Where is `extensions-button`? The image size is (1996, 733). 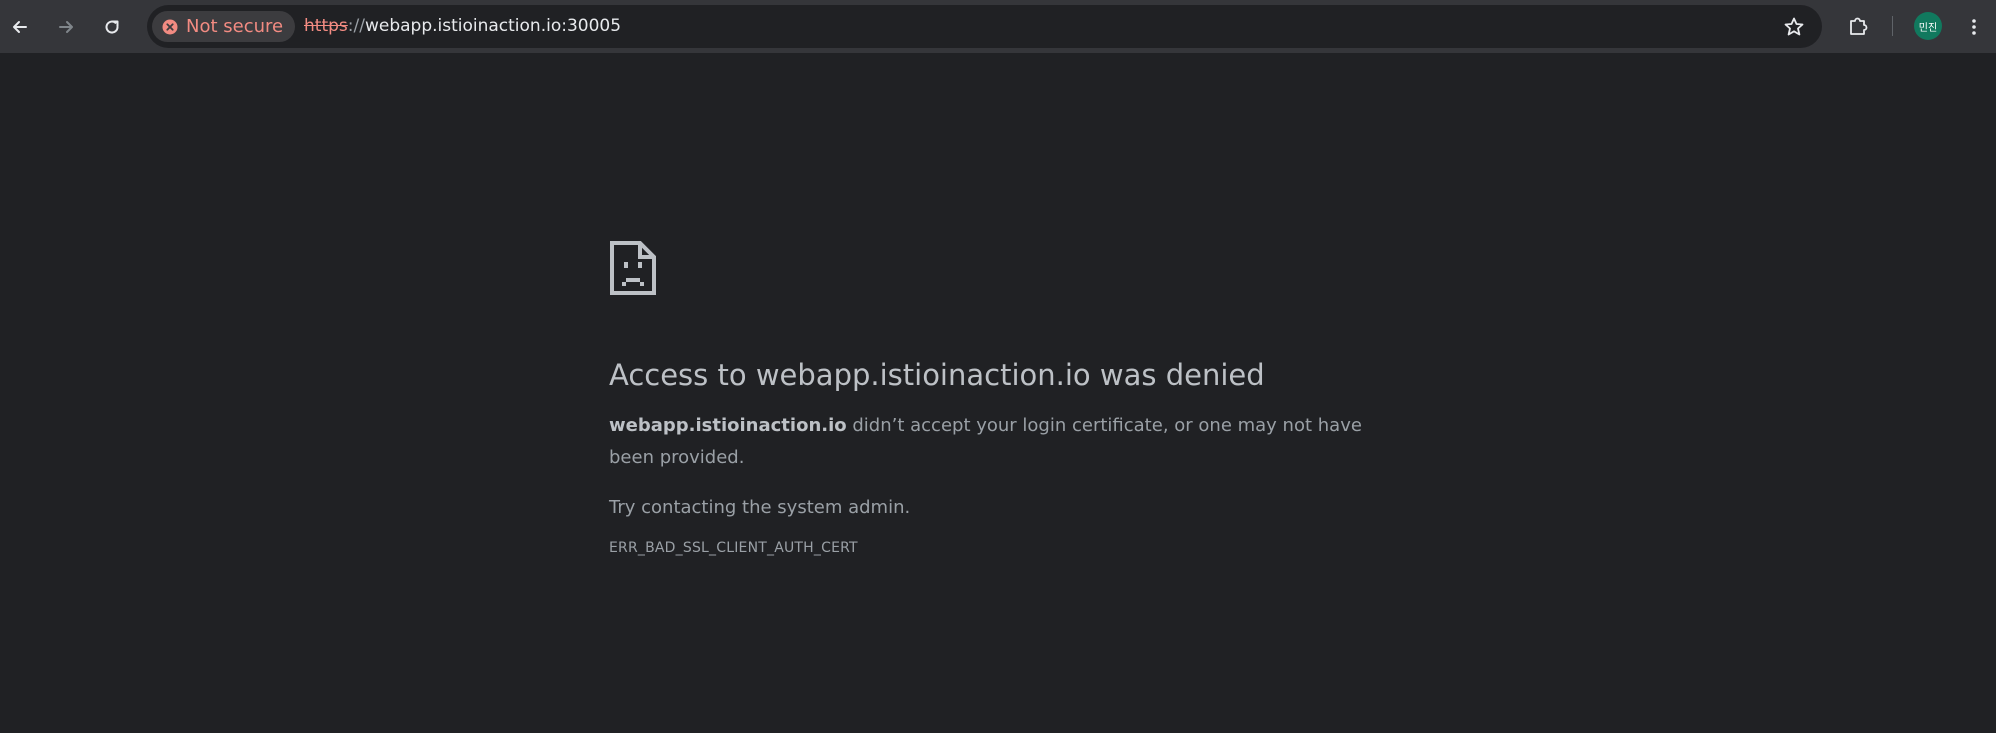 extensions-button is located at coordinates (1858, 27).